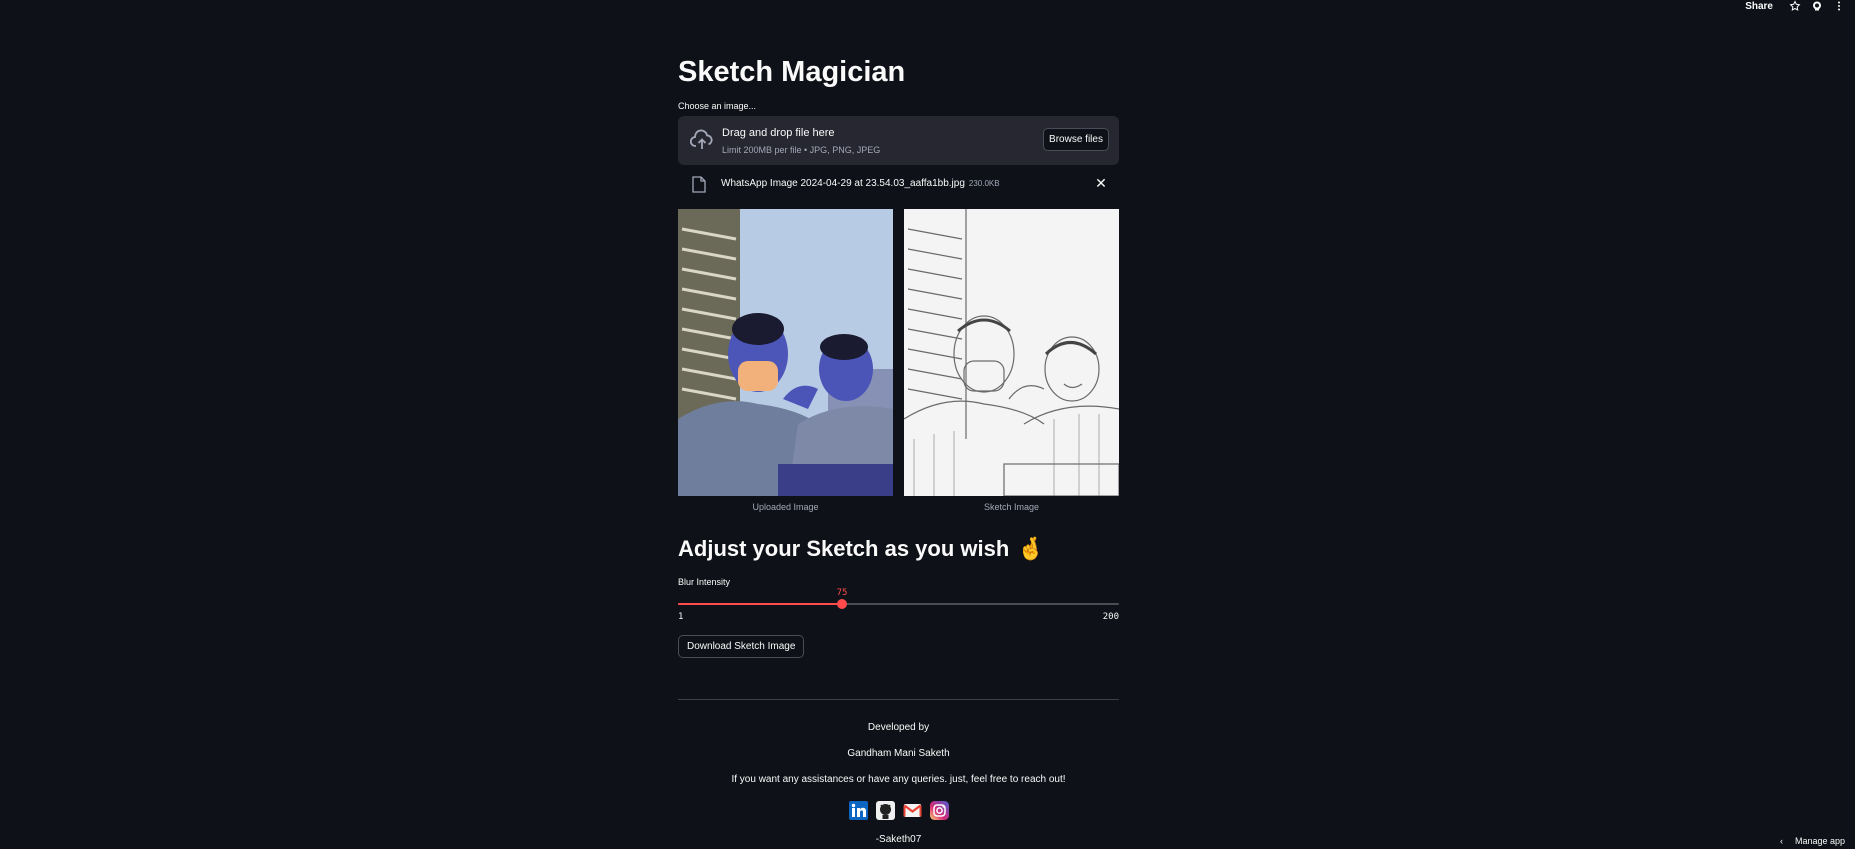 Image resolution: width=1855 pixels, height=849 pixels. I want to click on sketch-image, so click(1011, 352).